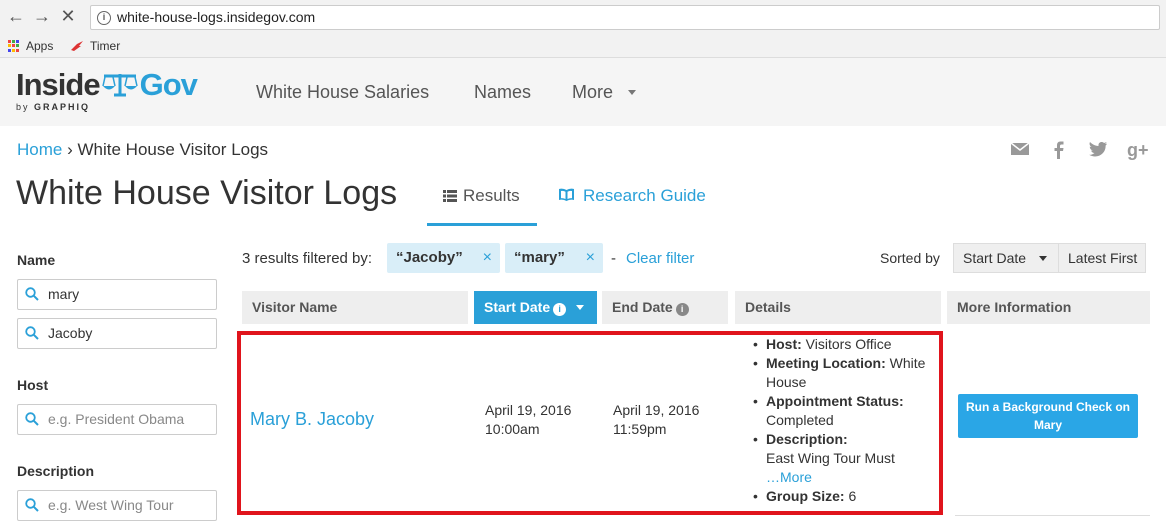 Image resolution: width=1166 pixels, height=524 pixels. Describe the element at coordinates (23, 107) in the screenshot. I see `logo-by-text: by` at that location.